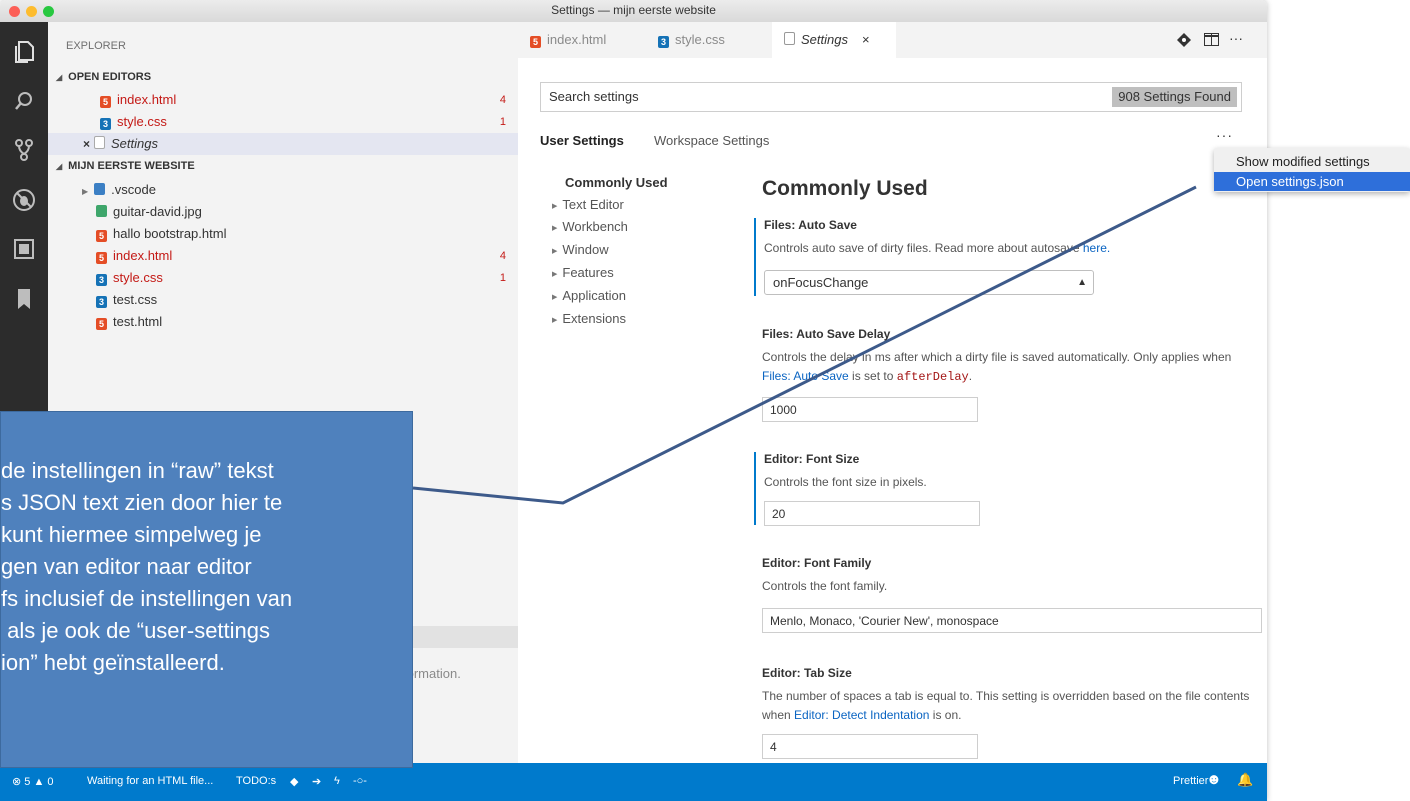 The image size is (1410, 801). What do you see at coordinates (845, 188) in the screenshot?
I see `settings-section-title: Commonly Used` at bounding box center [845, 188].